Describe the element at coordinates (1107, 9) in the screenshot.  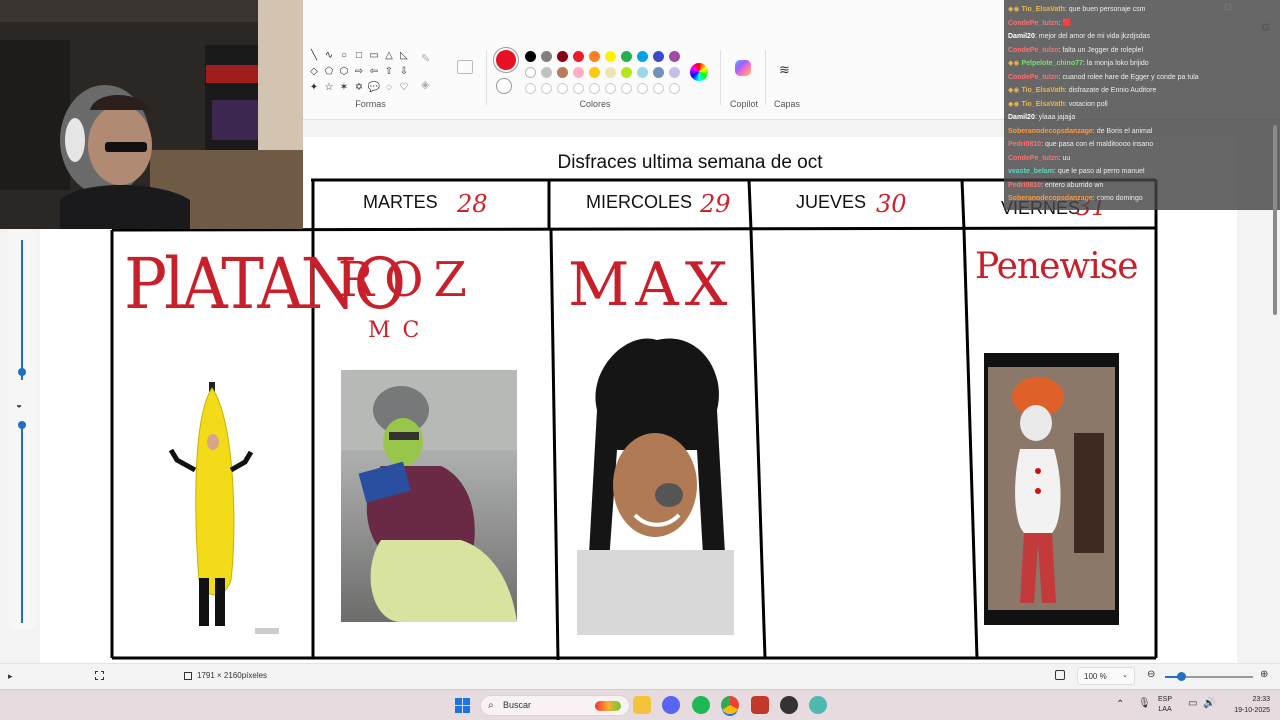
I see `chat-text: que buen personaje csm` at that location.